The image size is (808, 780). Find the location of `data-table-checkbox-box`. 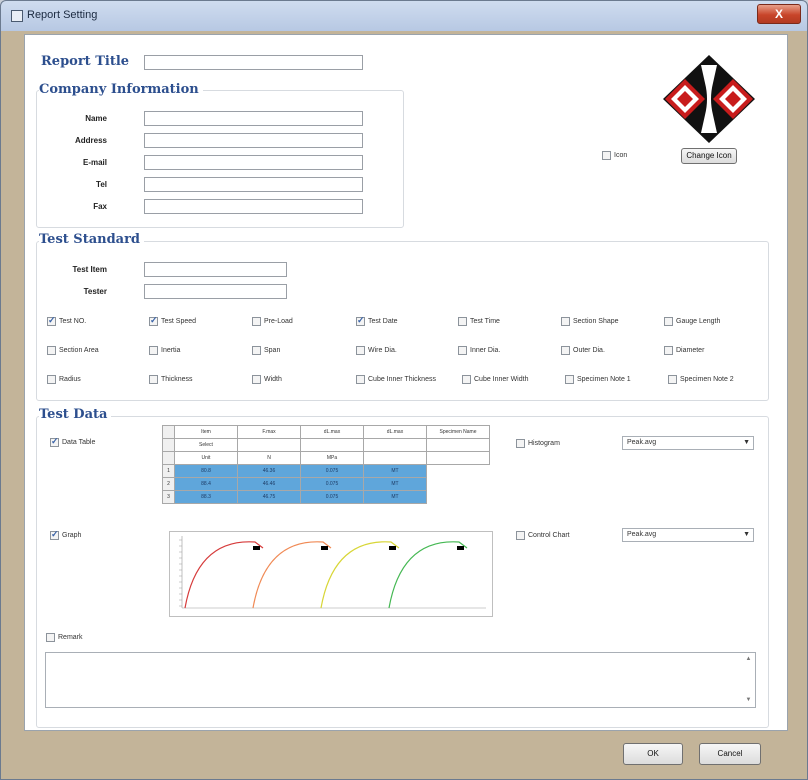

data-table-checkbox-box is located at coordinates (54, 441).